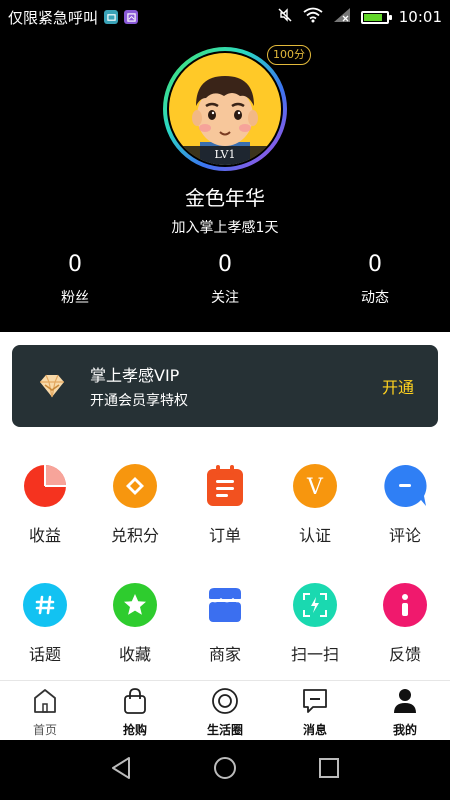  I want to click on clock-text: 10:01, so click(420, 17).